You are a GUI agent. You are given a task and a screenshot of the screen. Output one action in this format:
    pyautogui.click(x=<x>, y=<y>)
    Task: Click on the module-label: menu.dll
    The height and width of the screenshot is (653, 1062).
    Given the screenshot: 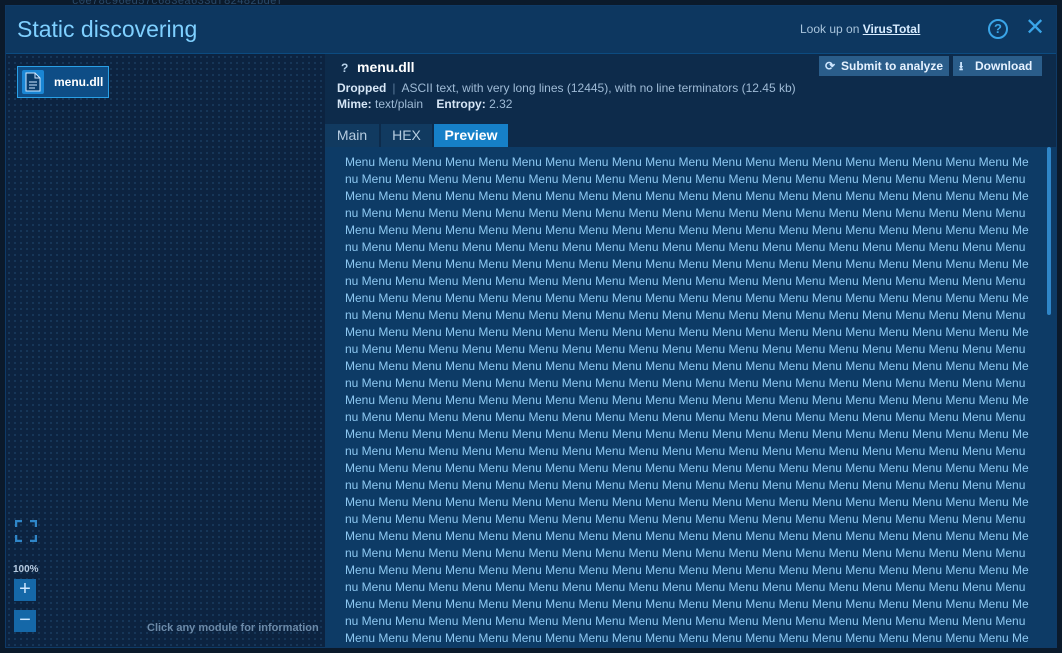 What is the action you would take?
    pyautogui.click(x=79, y=82)
    